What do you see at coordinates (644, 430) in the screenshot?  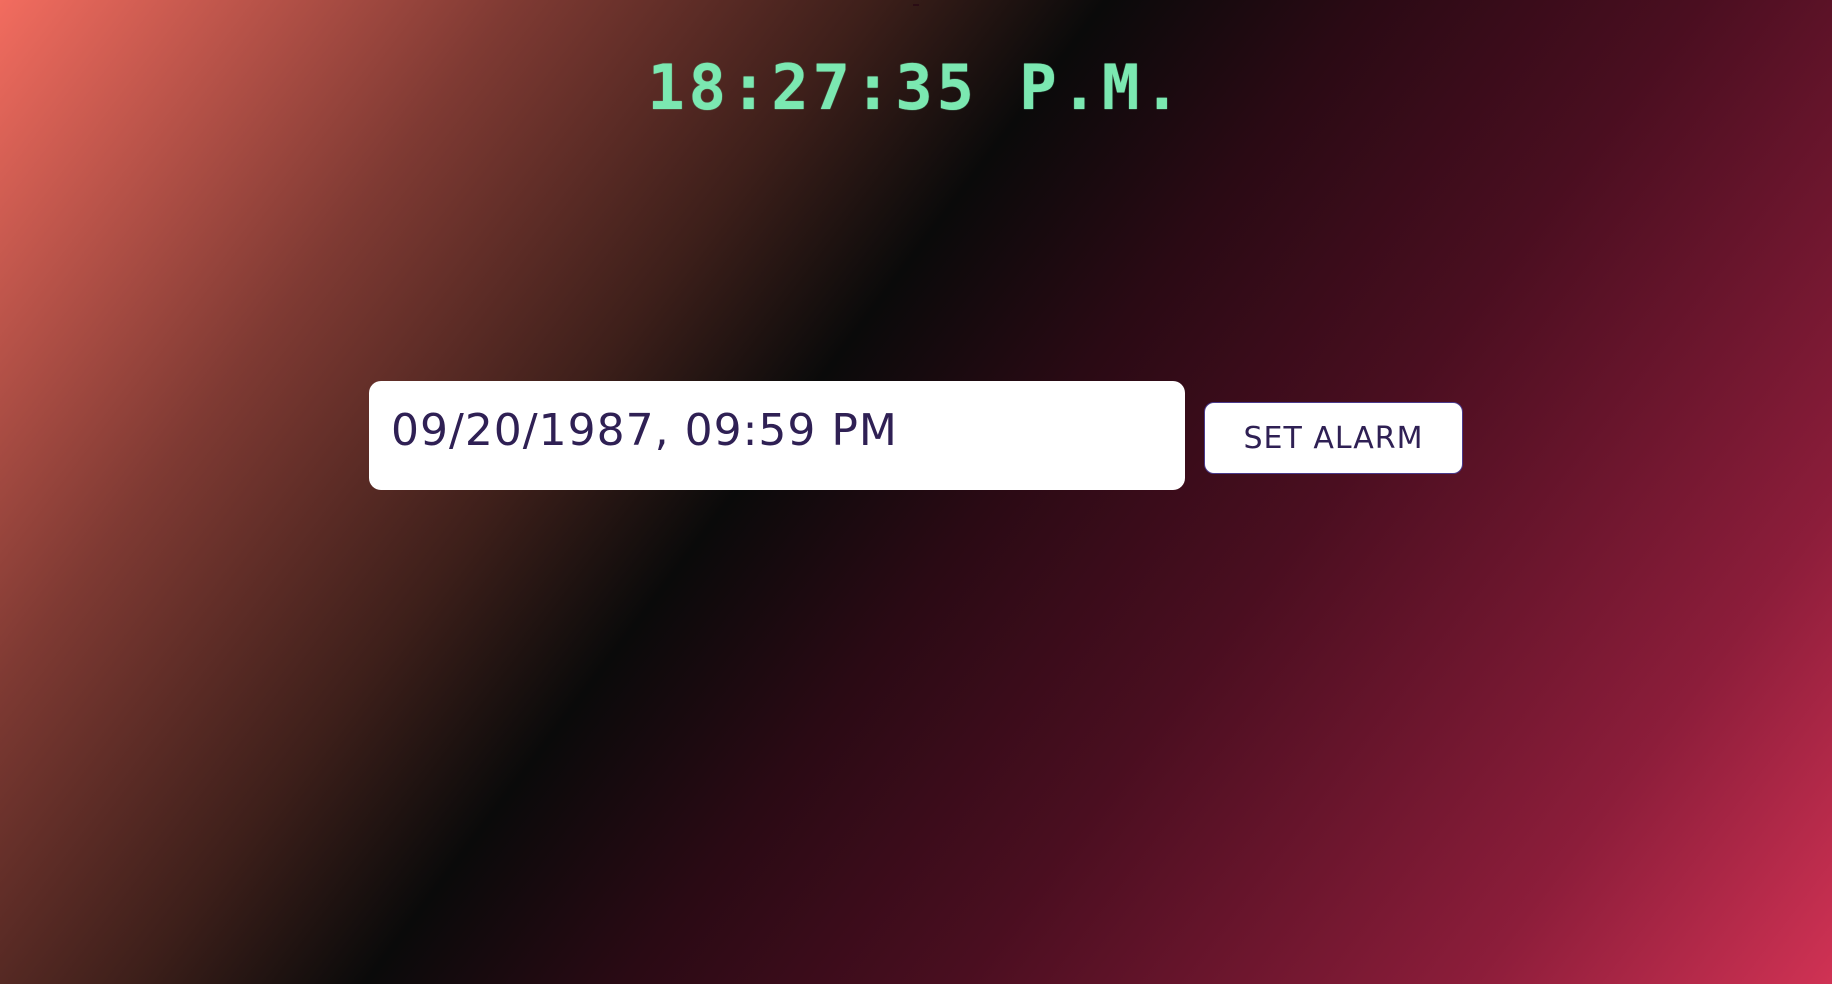 I see `alarm-datetime-value: 09/20/1987, 09:59 PM` at bounding box center [644, 430].